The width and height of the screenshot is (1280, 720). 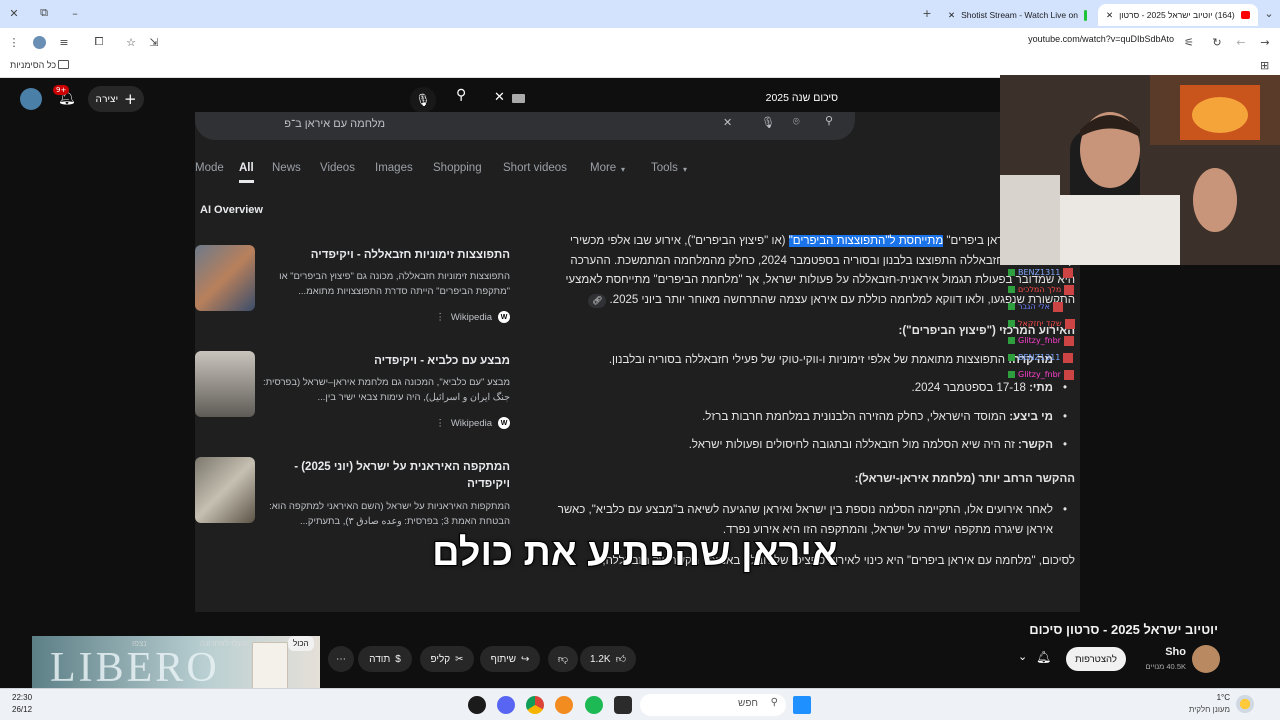 What do you see at coordinates (471, 317) in the screenshot?
I see `card-source-name: Wikipedia` at bounding box center [471, 317].